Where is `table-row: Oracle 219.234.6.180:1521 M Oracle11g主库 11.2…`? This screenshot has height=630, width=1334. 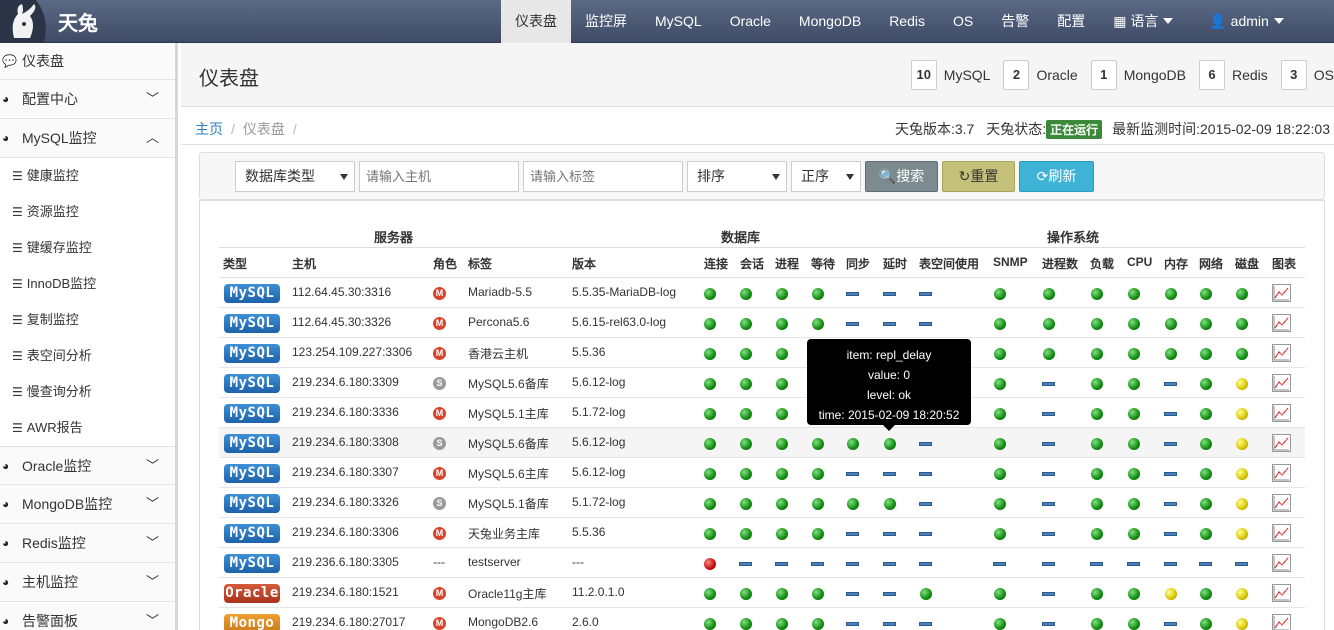 table-row: Oracle 219.234.6.180:1521 M Oracle11g主库 11.2… is located at coordinates (762, 593).